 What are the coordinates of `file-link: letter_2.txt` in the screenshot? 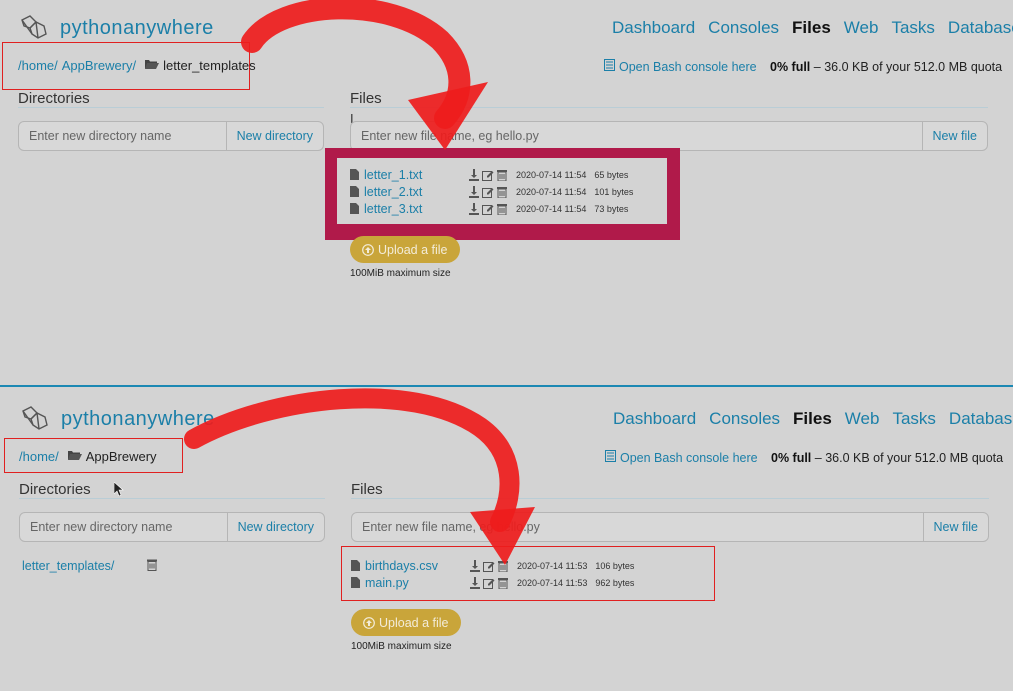 It's located at (393, 192).